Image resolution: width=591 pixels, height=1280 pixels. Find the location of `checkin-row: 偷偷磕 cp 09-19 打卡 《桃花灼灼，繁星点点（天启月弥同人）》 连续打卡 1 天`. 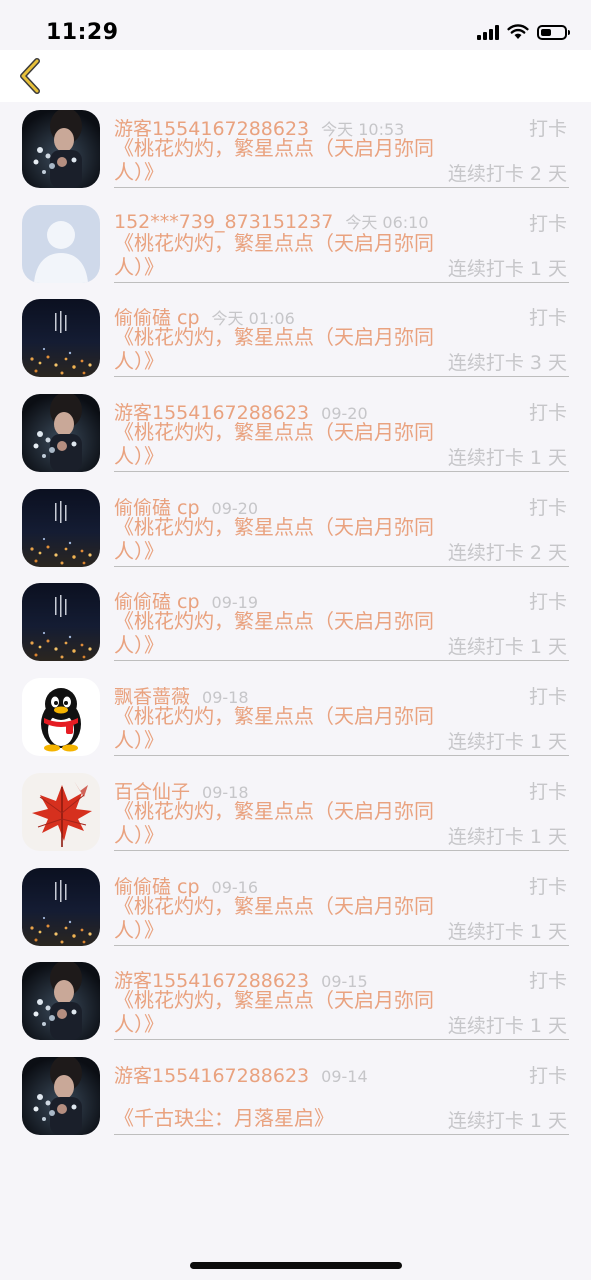

checkin-row: 偷偷磕 cp 09-19 打卡 《桃花灼灼，繁星点点（天启月弥同人）》 连续打卡 1 天 is located at coordinates (295, 622).